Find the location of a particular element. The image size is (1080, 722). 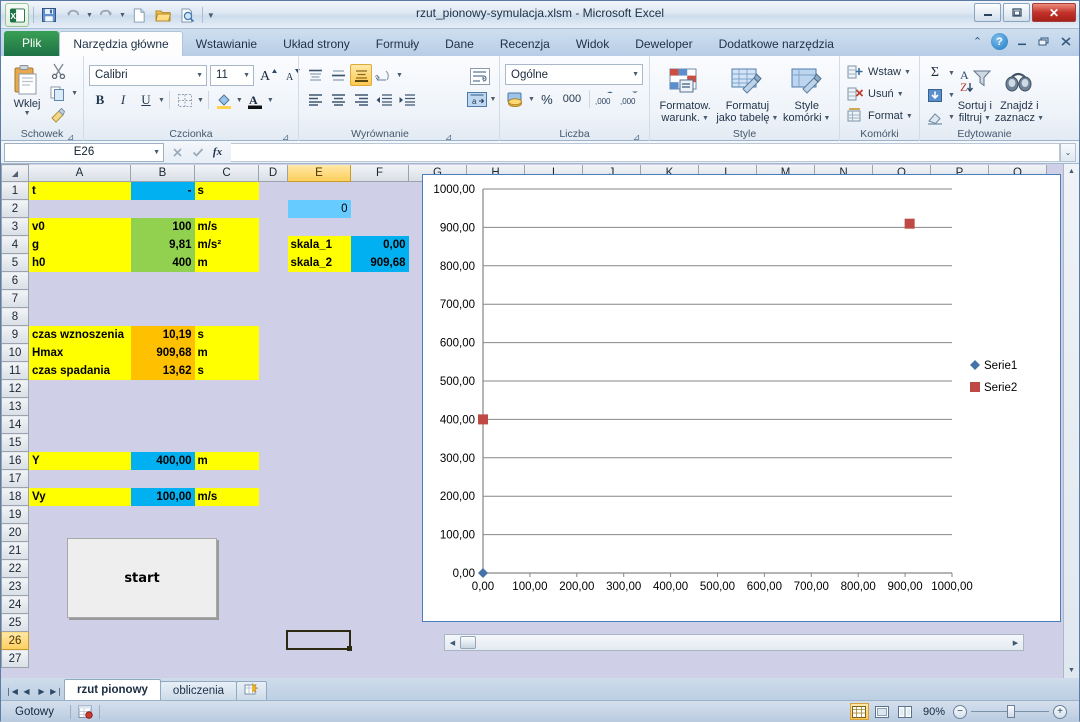

row-header-3: 3 is located at coordinates (15, 226).